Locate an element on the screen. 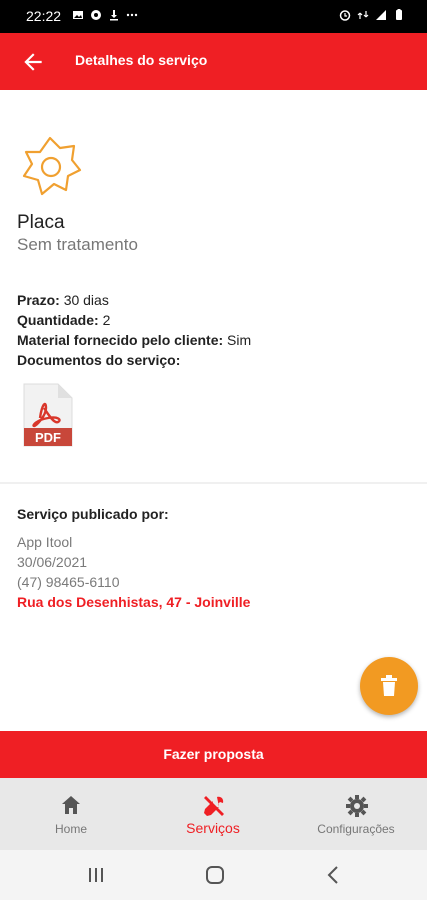 The image size is (427, 900). divider is located at coordinates (213, 483).